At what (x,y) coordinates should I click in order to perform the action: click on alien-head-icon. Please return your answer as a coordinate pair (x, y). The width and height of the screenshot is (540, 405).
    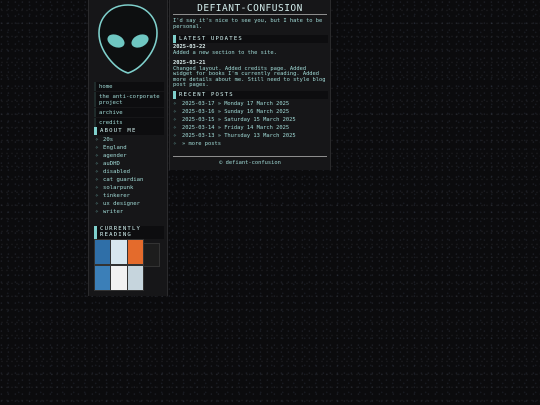
    Looking at the image, I should click on (128, 39).